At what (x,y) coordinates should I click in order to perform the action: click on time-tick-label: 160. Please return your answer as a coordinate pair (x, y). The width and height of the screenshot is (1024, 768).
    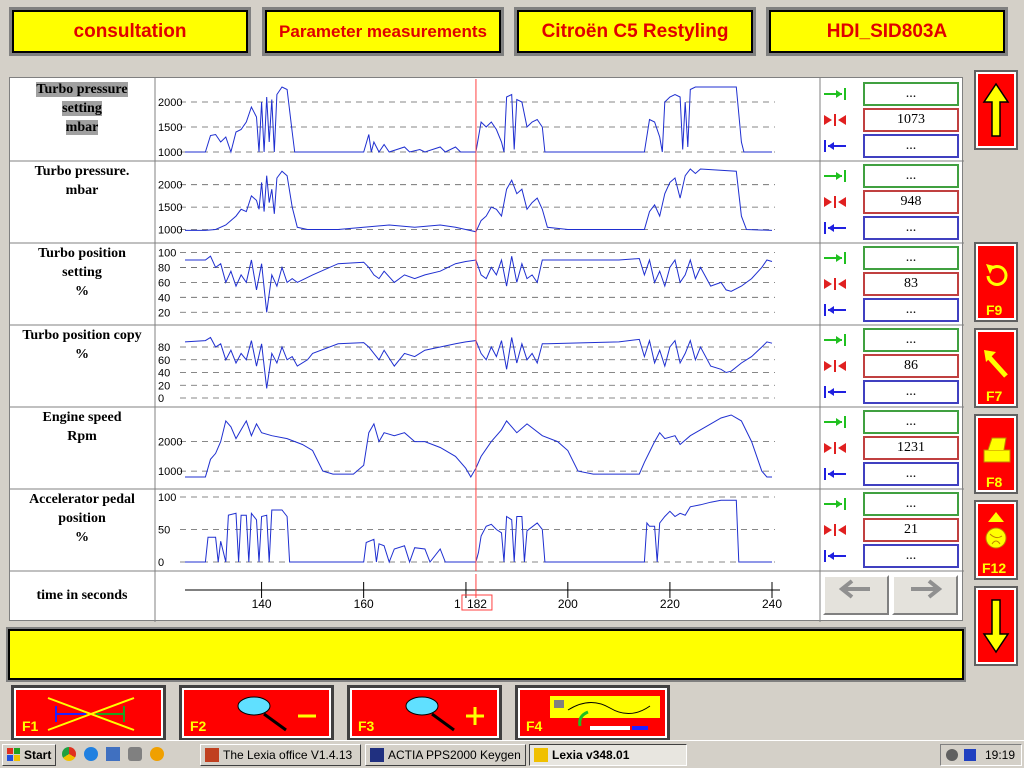
    Looking at the image, I should click on (364, 604).